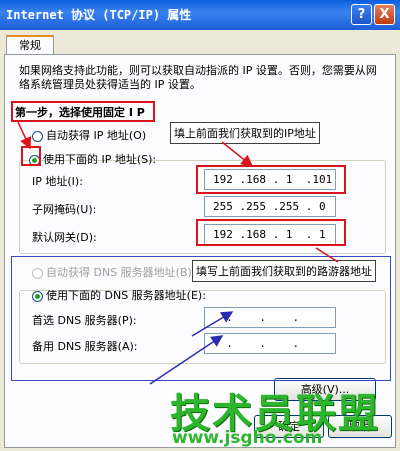 The image size is (400, 451). I want to click on watermark-url: www.jsgho.com, so click(247, 438).